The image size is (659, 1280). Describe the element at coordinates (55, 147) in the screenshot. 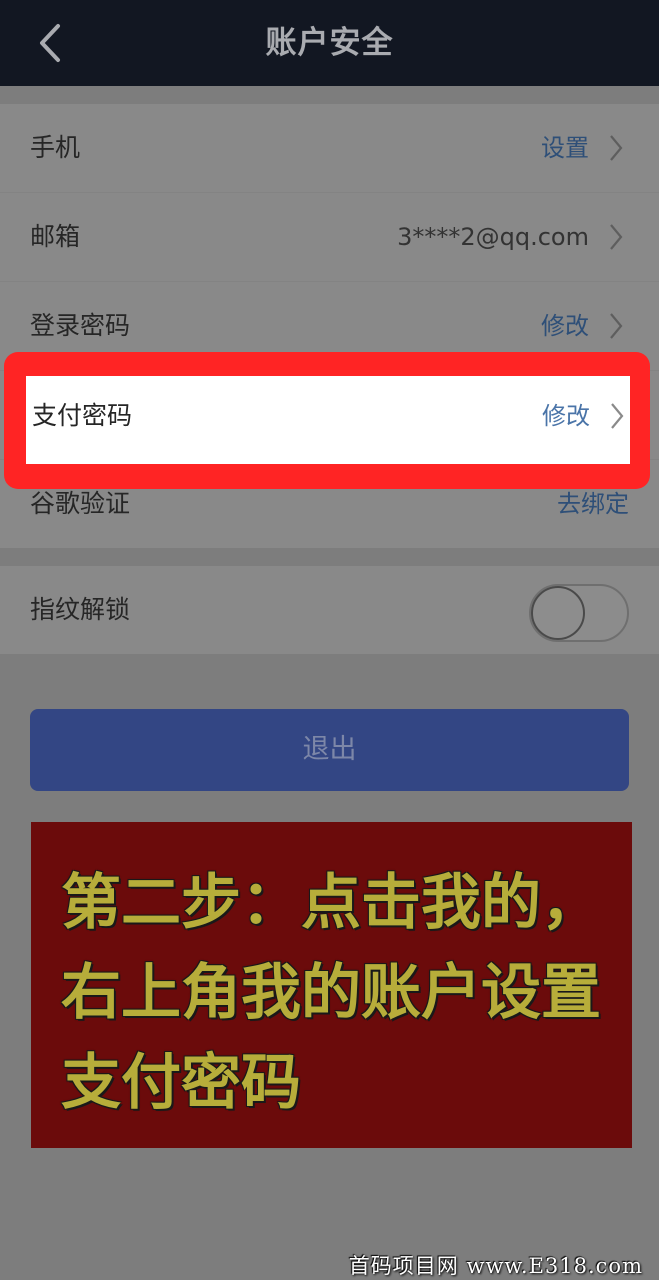

I see `row-label: 手机` at that location.